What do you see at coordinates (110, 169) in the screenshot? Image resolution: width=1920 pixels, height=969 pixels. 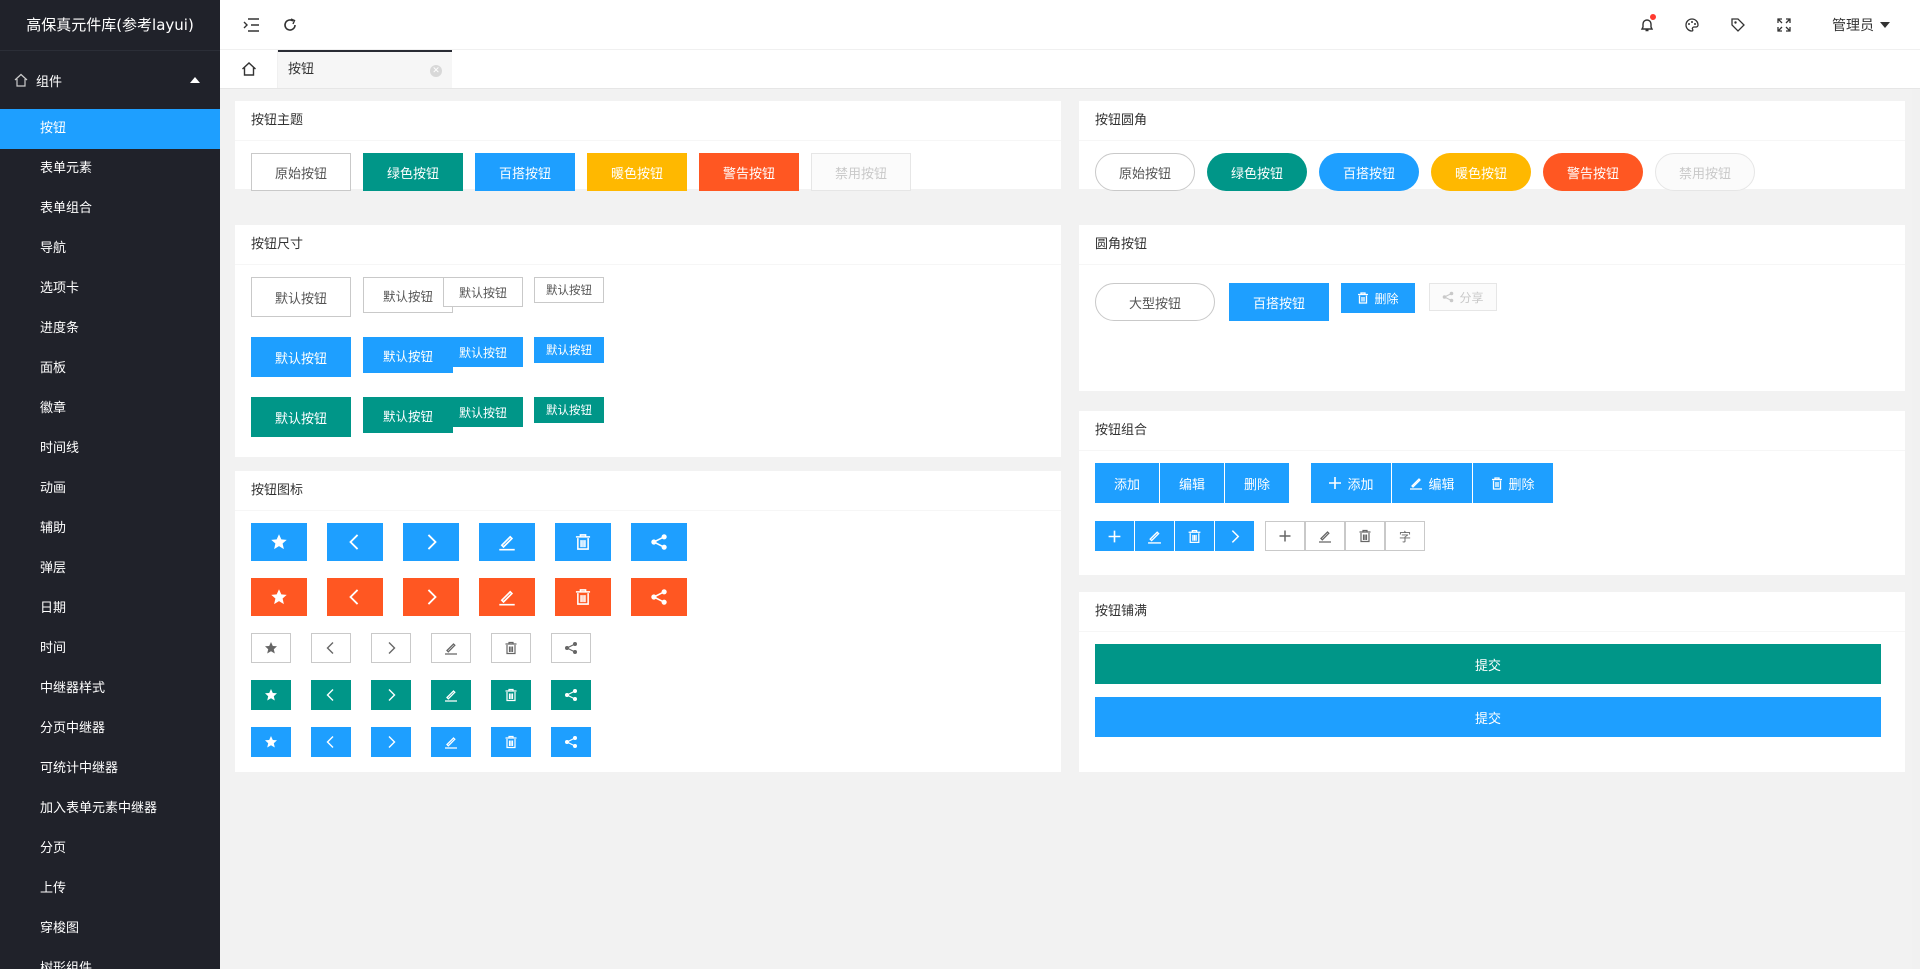 I see `sidebar-item: 表单元素` at bounding box center [110, 169].